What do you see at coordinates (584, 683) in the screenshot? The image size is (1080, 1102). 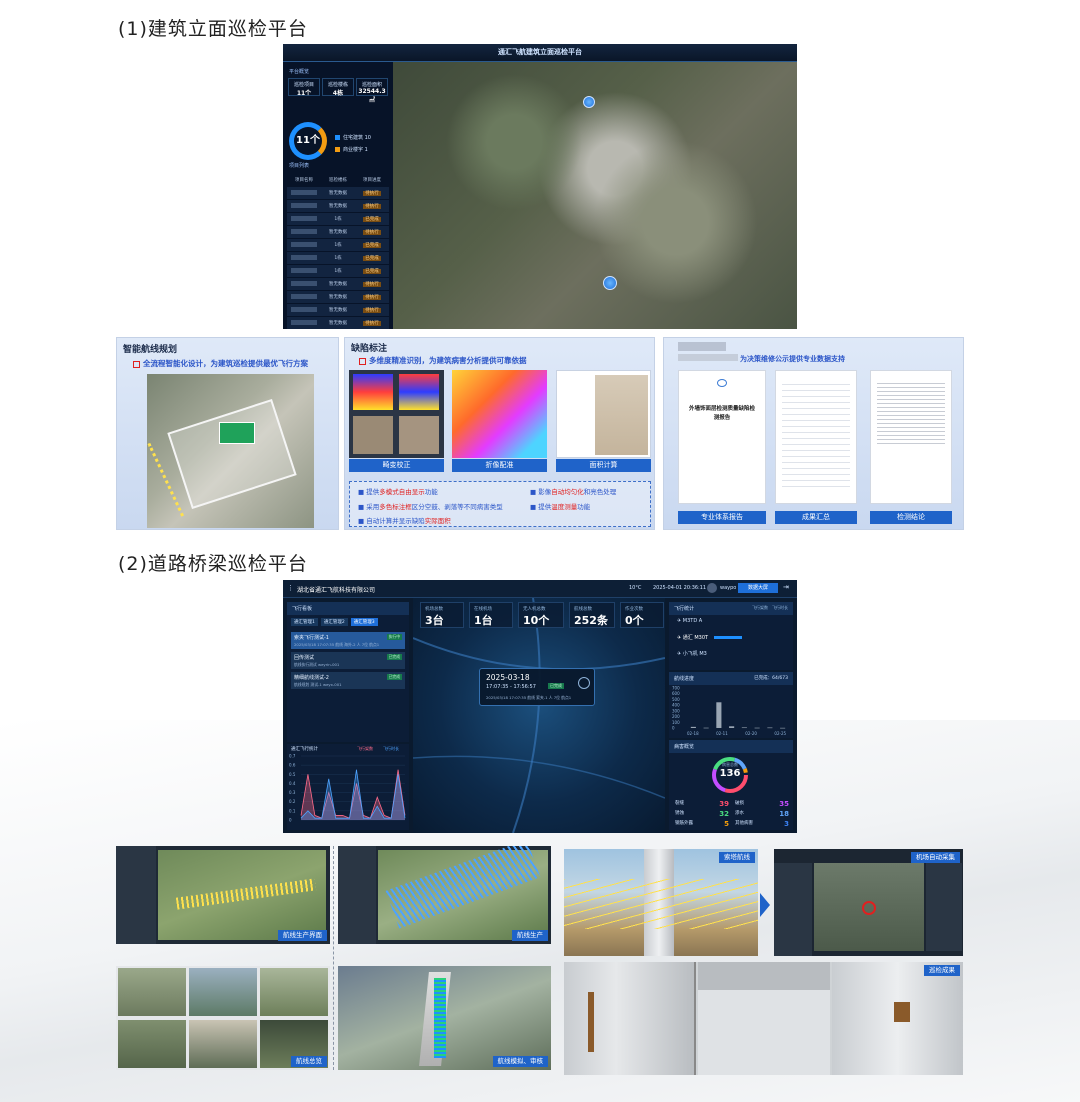 I see `play-icon` at bounding box center [584, 683].